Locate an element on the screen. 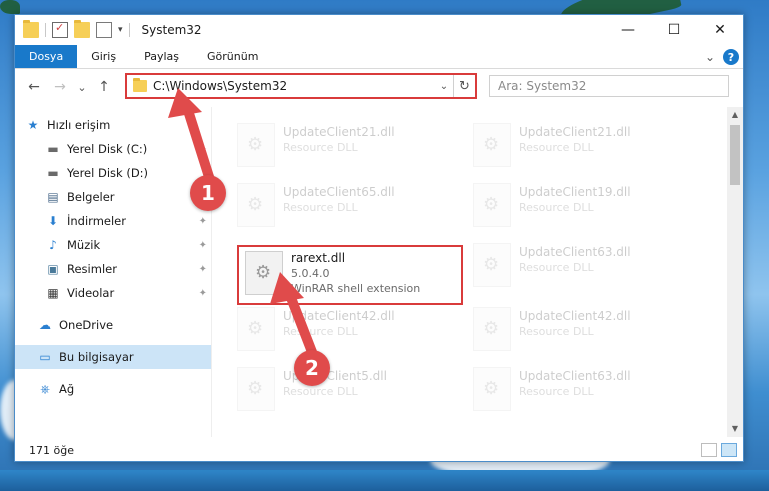  callout-step-2: 2 is located at coordinates (312, 368).